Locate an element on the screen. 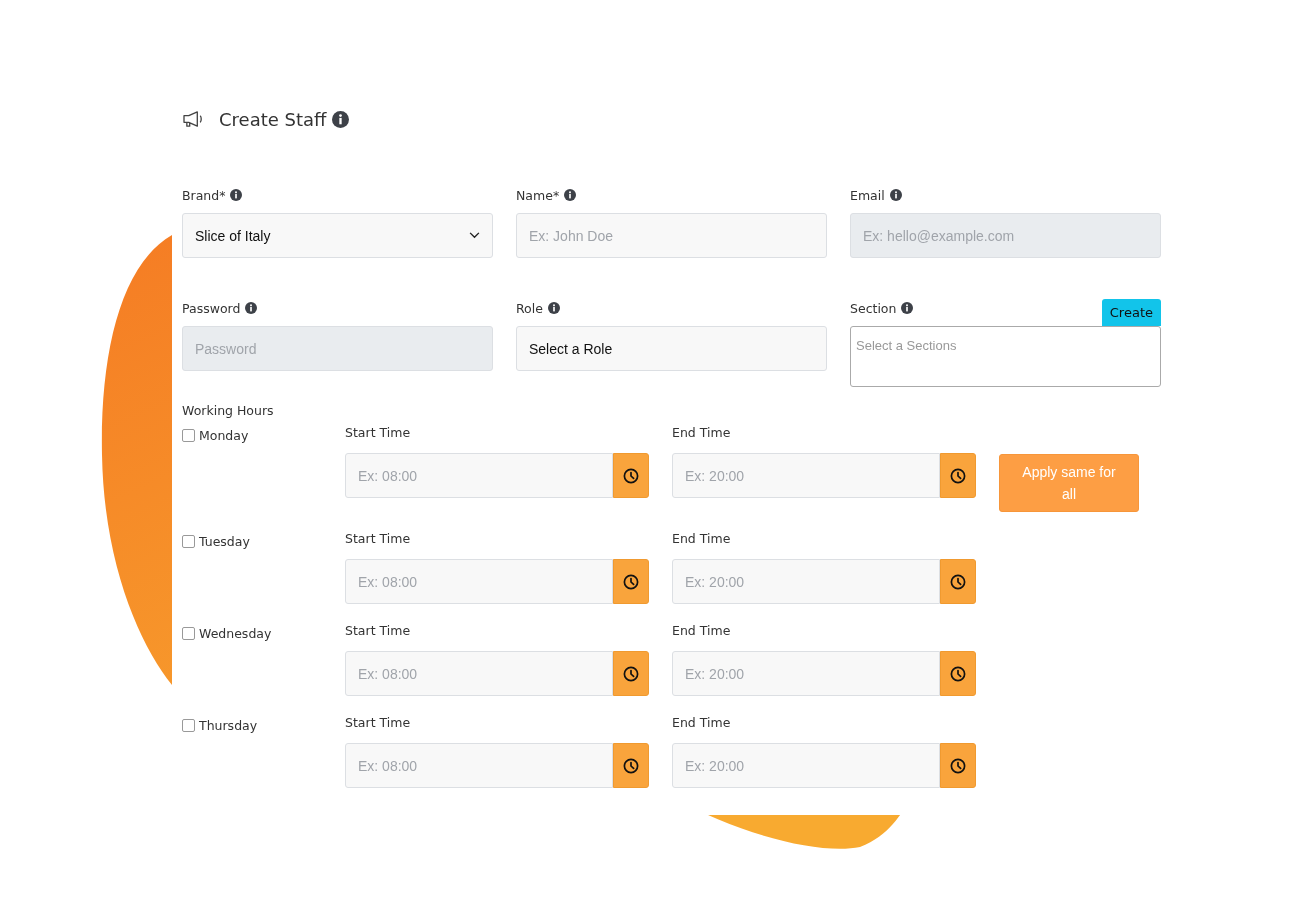 The image size is (1300, 900). day-label: Monday is located at coordinates (224, 435).